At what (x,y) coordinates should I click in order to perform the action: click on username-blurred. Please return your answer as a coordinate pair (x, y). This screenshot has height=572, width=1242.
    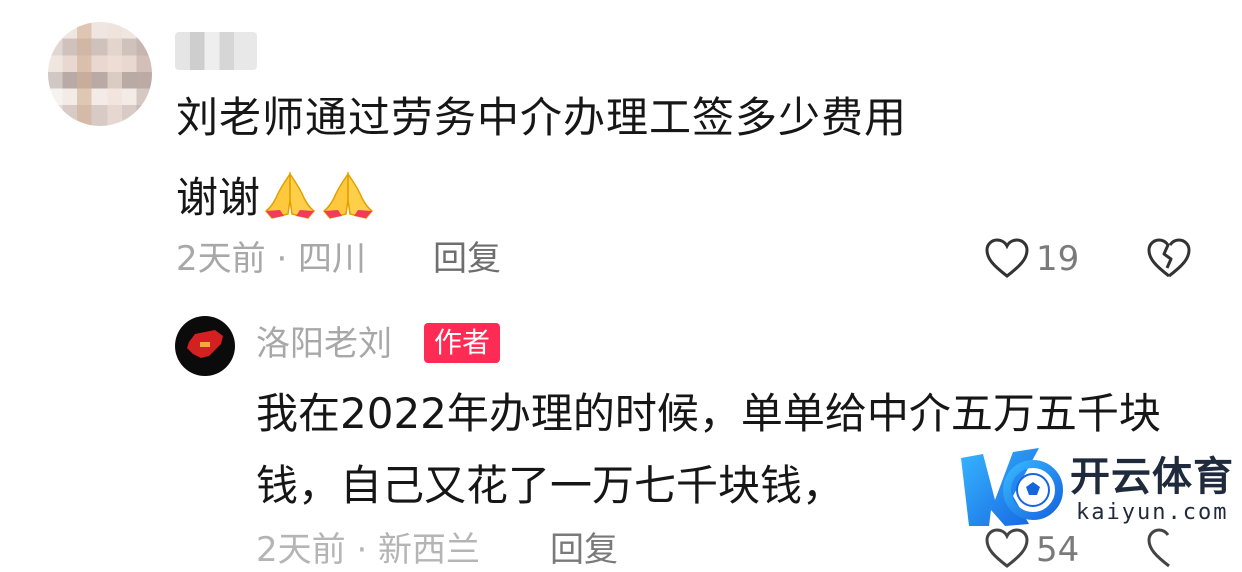
    Looking at the image, I should click on (216, 51).